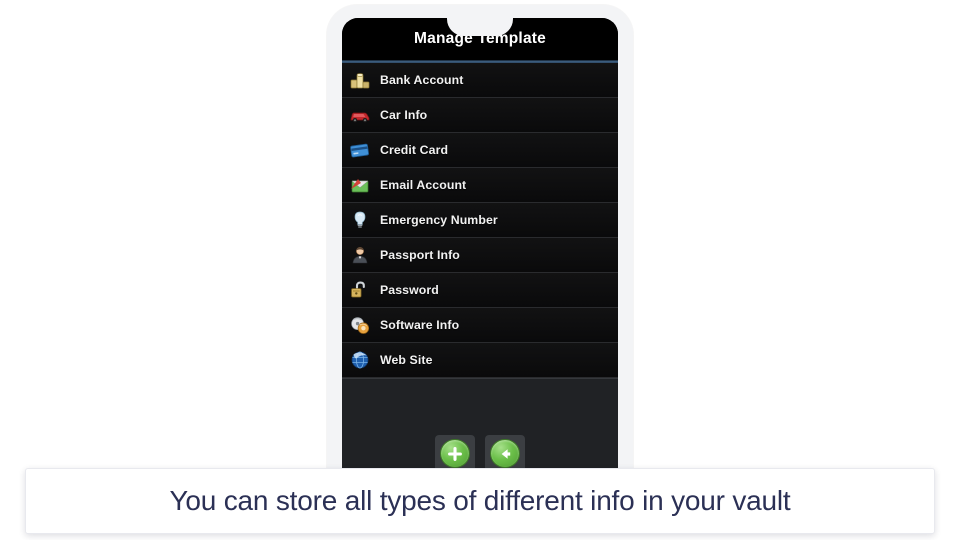 This screenshot has height=540, width=960. I want to click on list-item-label: Email Account, so click(423, 185).